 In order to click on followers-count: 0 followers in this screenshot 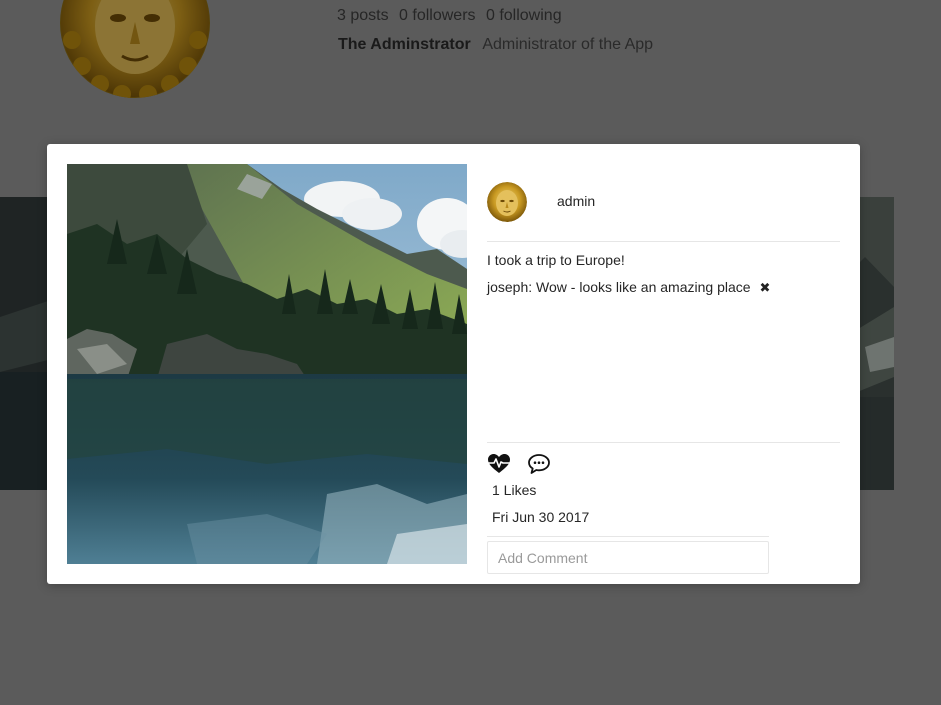, I will do `click(437, 15)`.